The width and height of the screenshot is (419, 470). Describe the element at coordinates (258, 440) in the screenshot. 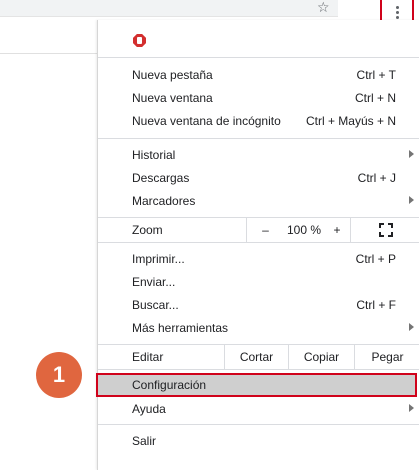

I see `menu-item-exit: Salir` at that location.